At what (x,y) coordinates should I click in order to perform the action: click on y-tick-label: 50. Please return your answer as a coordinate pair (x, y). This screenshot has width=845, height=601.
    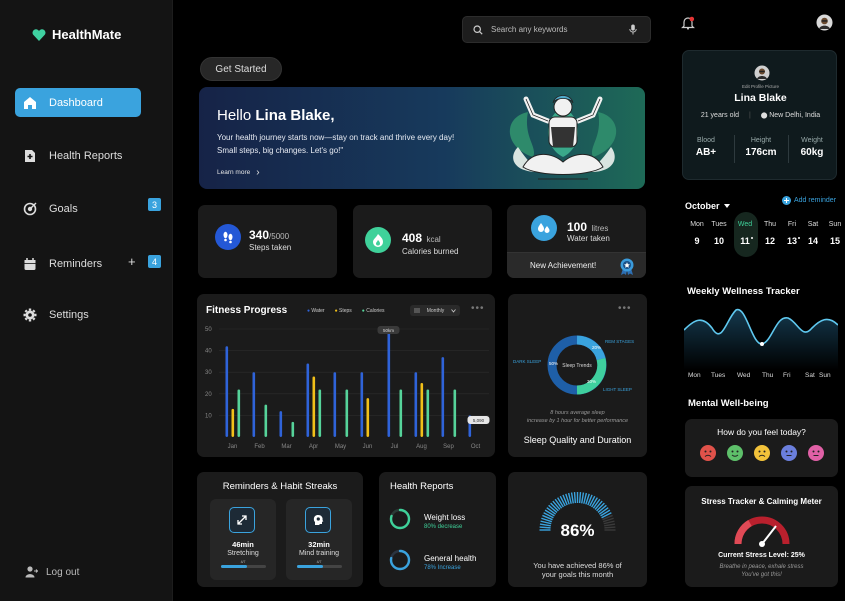
    Looking at the image, I should click on (208, 330).